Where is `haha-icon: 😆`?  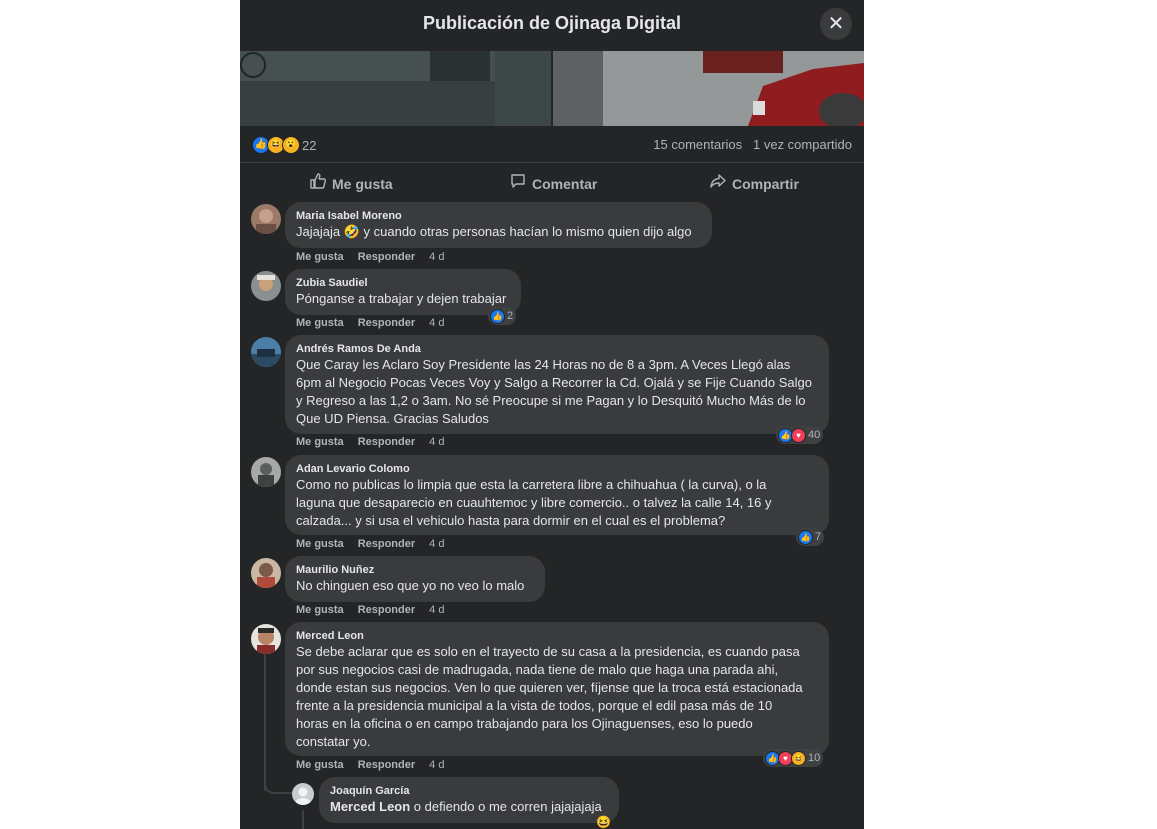 haha-icon: 😆 is located at coordinates (798, 758).